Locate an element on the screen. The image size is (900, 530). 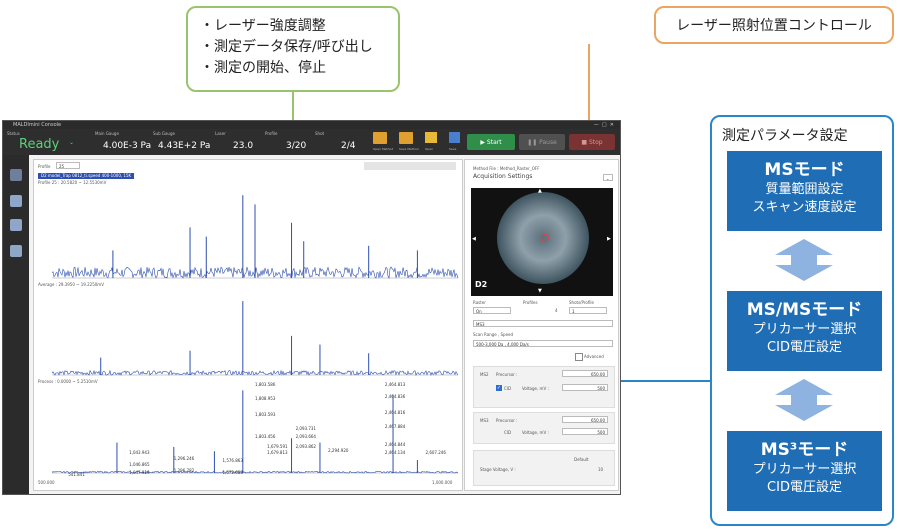
stop-button: ■ Stop is located at coordinates (592, 142).